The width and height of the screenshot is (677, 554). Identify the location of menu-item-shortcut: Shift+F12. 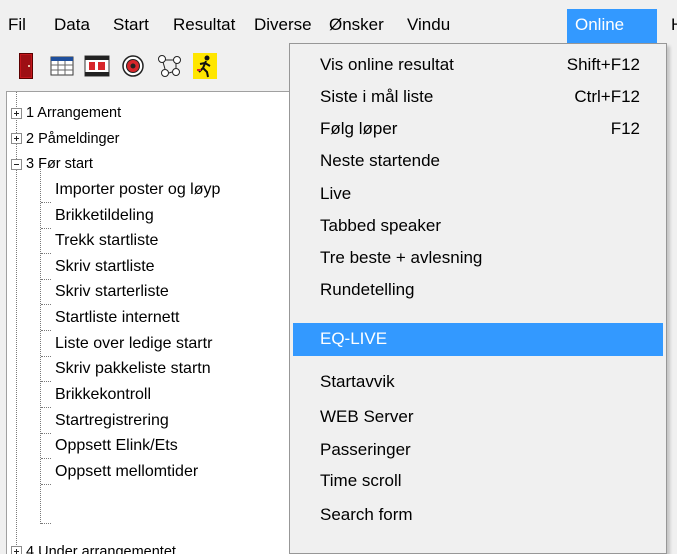
(603, 64).